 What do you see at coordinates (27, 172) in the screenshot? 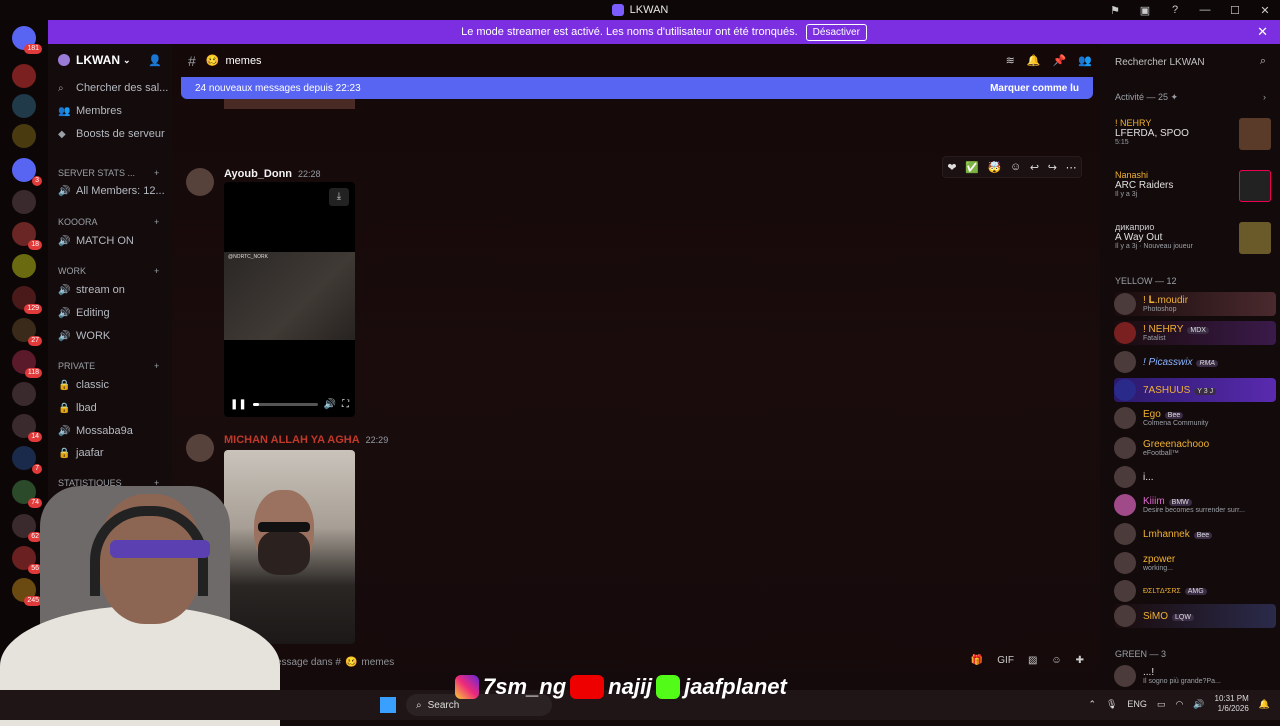
I see `server-lkwan-icon: 3` at bounding box center [27, 172].